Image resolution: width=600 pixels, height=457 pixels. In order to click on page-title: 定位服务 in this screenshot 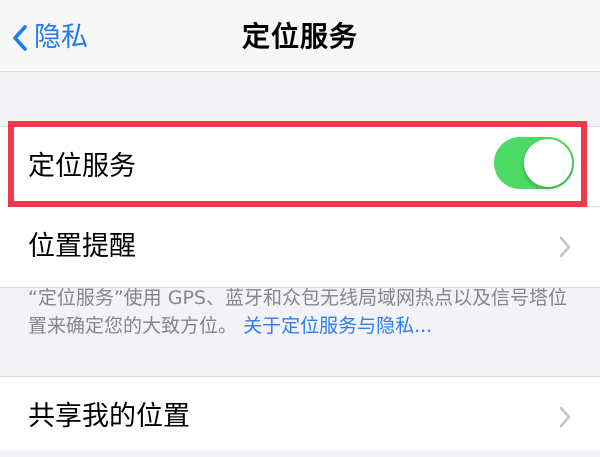, I will do `click(299, 36)`.